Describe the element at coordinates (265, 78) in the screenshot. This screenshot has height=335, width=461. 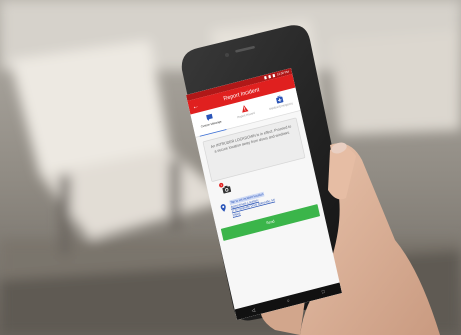
I see `signal-icon` at that location.